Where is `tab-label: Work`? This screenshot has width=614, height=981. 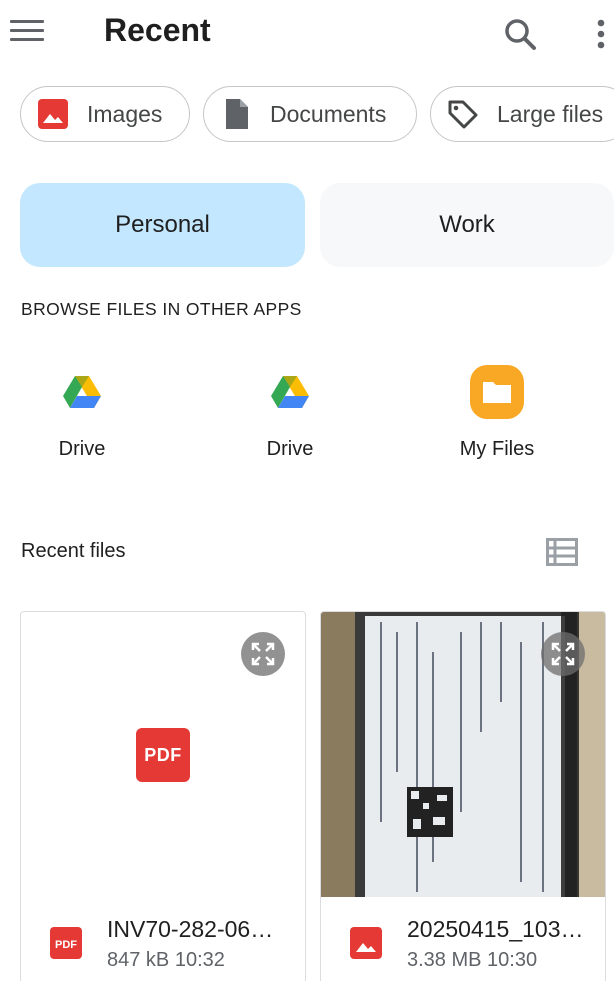 tab-label: Work is located at coordinates (467, 224).